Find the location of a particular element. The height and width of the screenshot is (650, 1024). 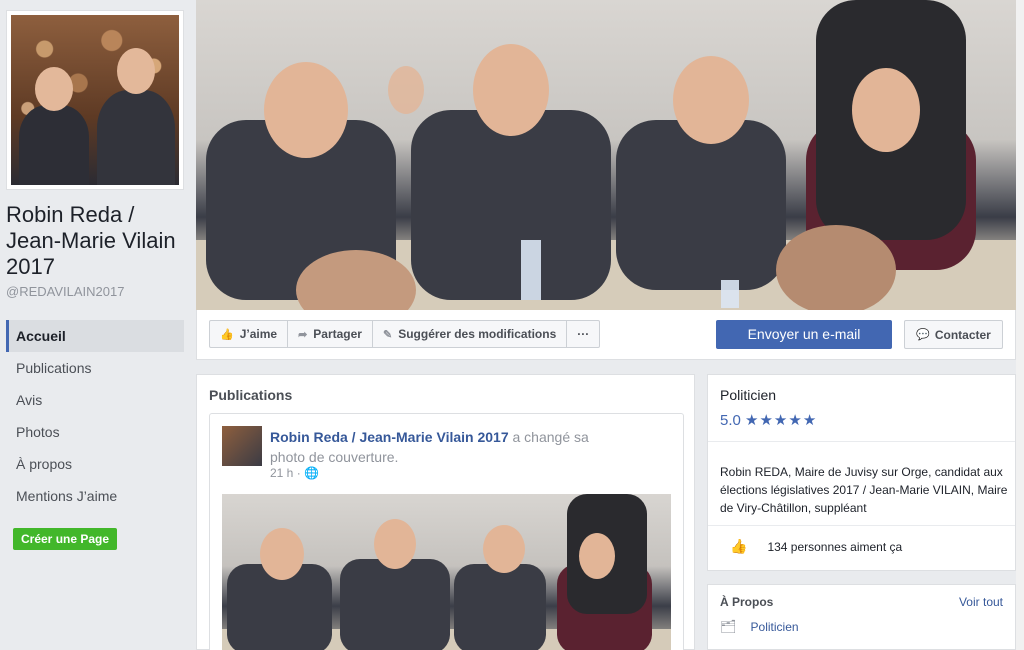

pencil-icon: ✎ is located at coordinates (387, 334).